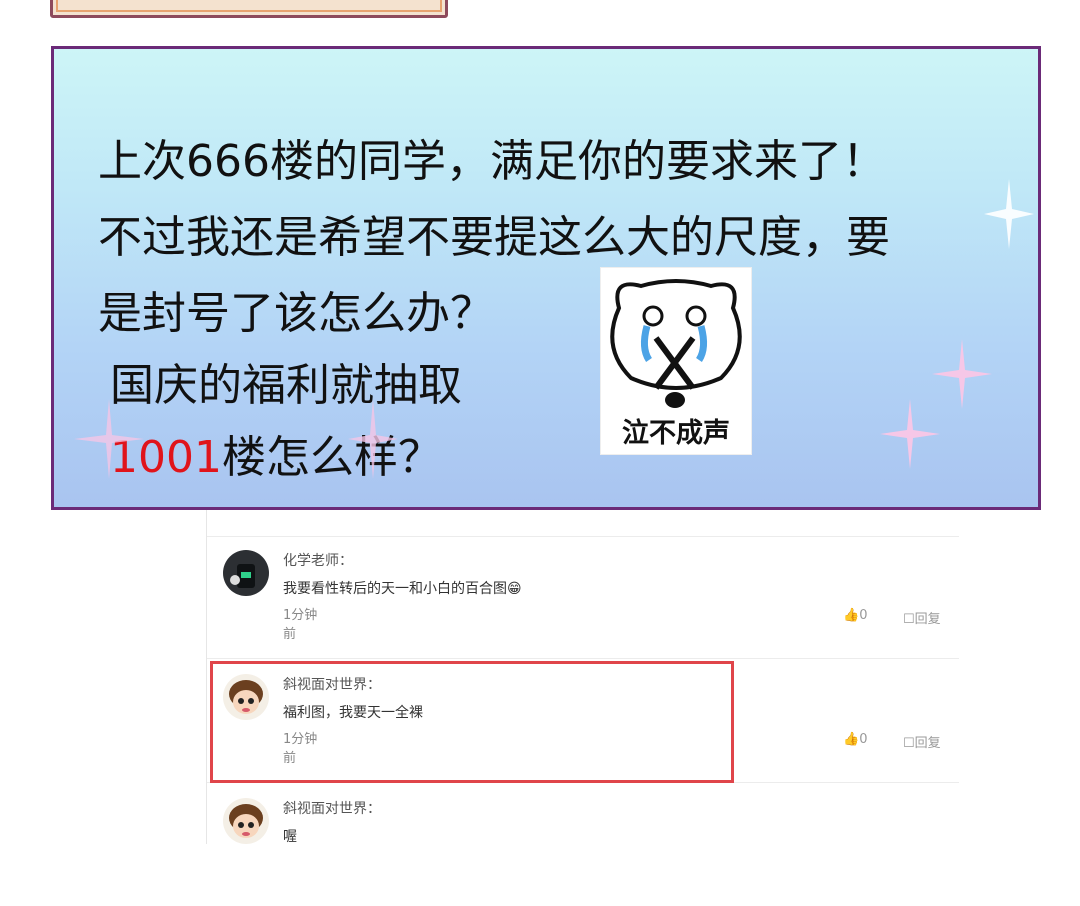 The width and height of the screenshot is (1080, 906). What do you see at coordinates (286, 385) in the screenshot?
I see `announcement-line-4: 国庆的福利就抽取` at bounding box center [286, 385].